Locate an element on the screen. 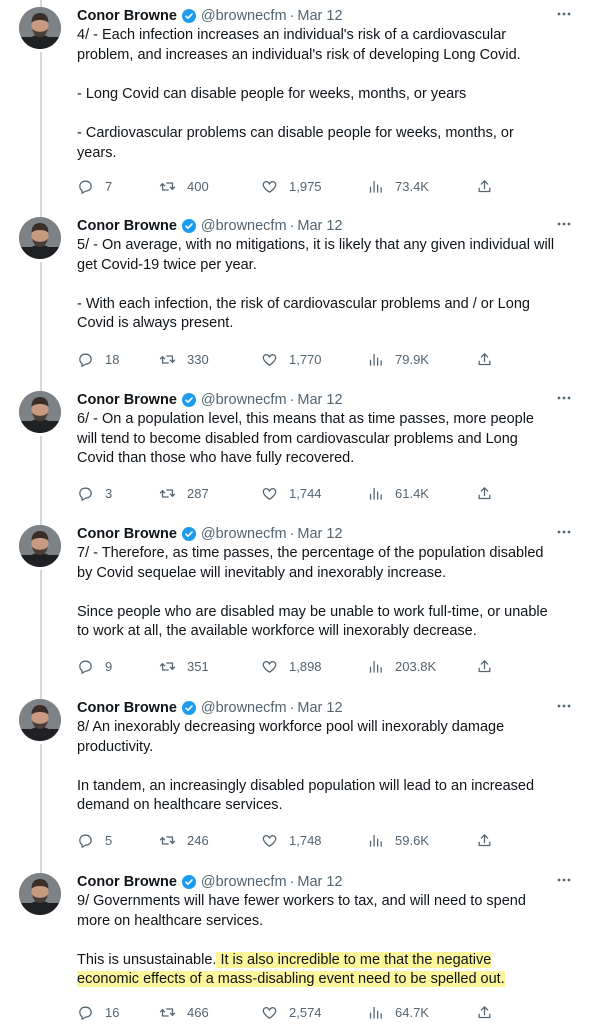 This screenshot has height=1024, width=589. retweet-button: 287 is located at coordinates (184, 493).